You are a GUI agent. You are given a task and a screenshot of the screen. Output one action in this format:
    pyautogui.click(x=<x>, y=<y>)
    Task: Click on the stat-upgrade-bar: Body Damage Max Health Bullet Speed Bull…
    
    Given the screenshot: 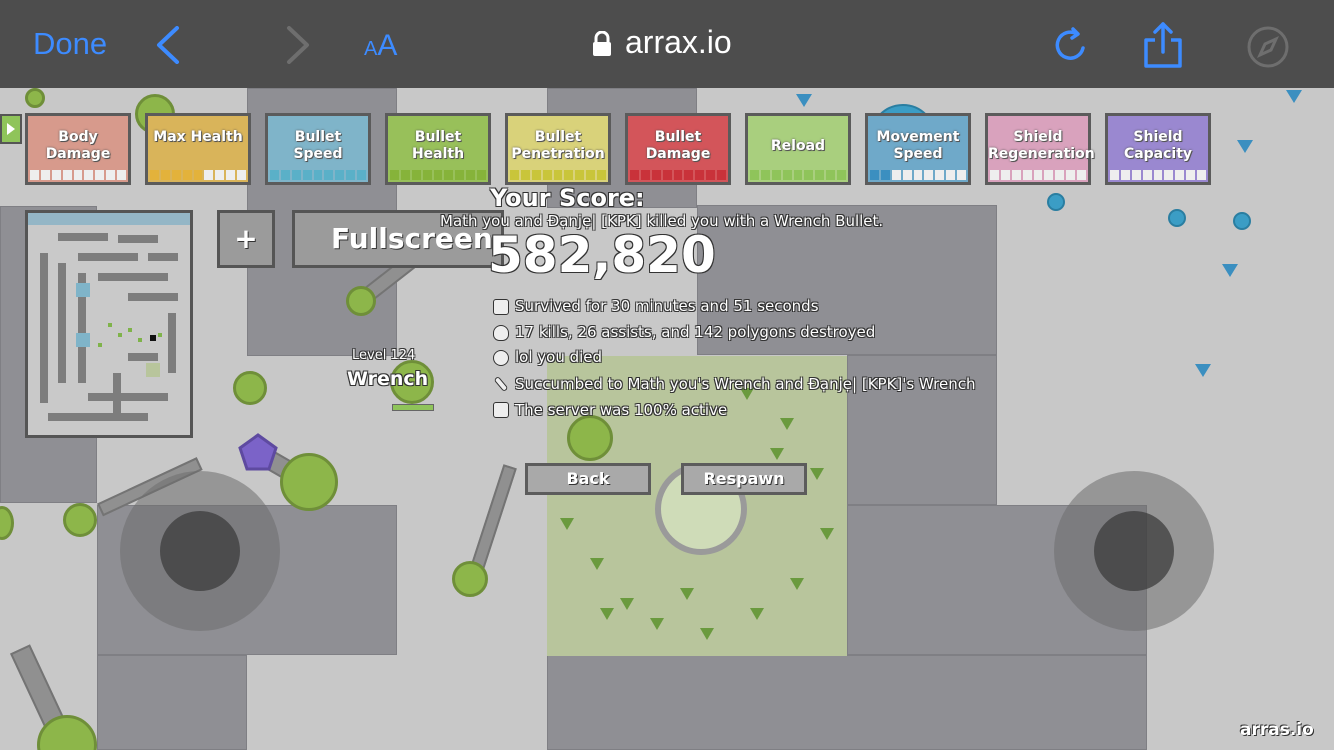 What is the action you would take?
    pyautogui.click(x=618, y=149)
    